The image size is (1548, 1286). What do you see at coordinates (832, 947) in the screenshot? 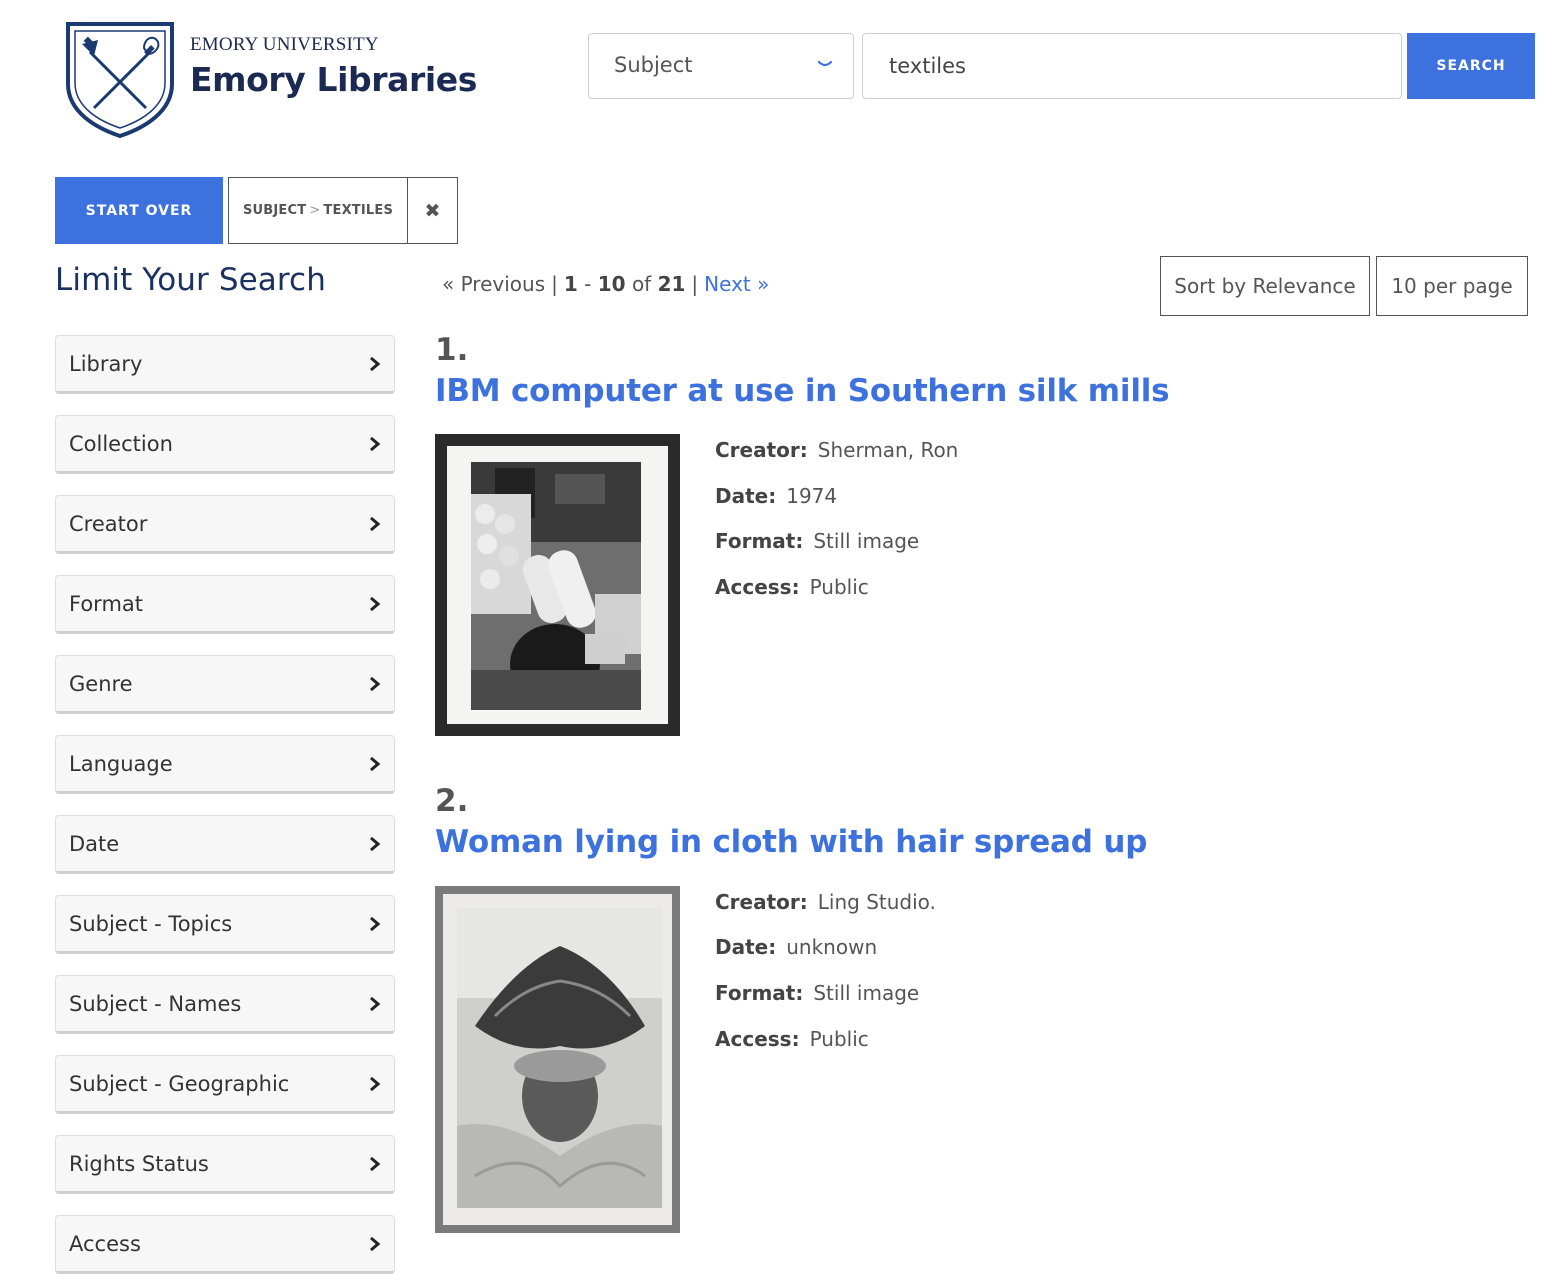
I see `date-value: unknown` at bounding box center [832, 947].